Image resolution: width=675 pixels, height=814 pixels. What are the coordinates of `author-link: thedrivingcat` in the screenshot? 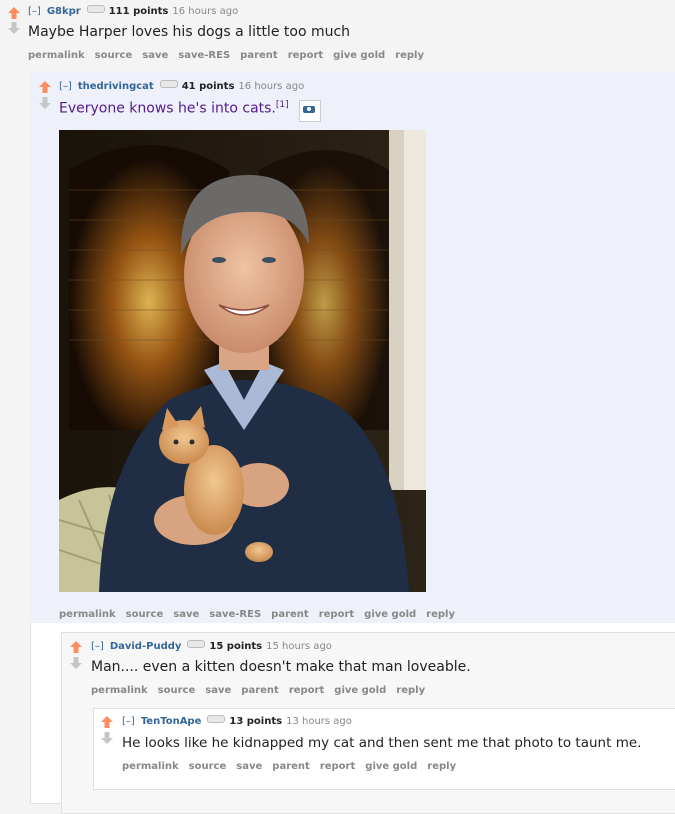 It's located at (116, 86).